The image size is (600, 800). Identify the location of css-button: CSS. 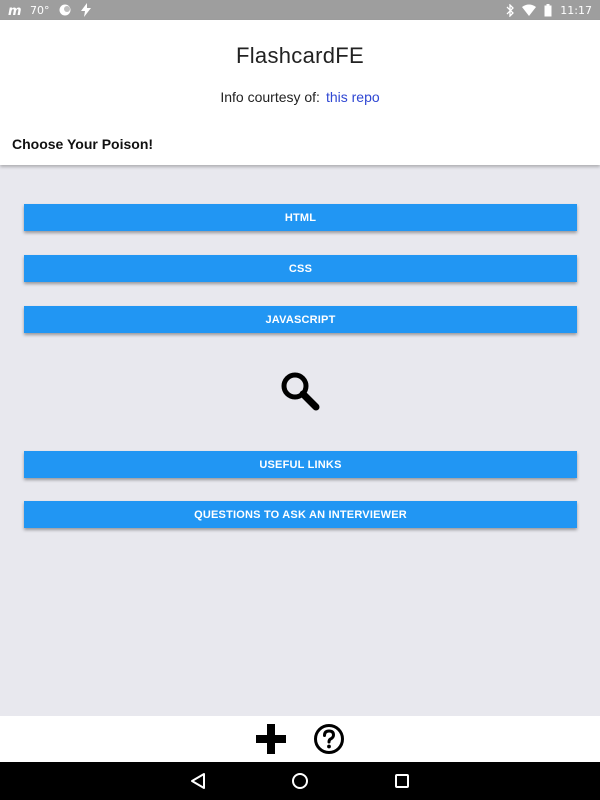
(300, 268).